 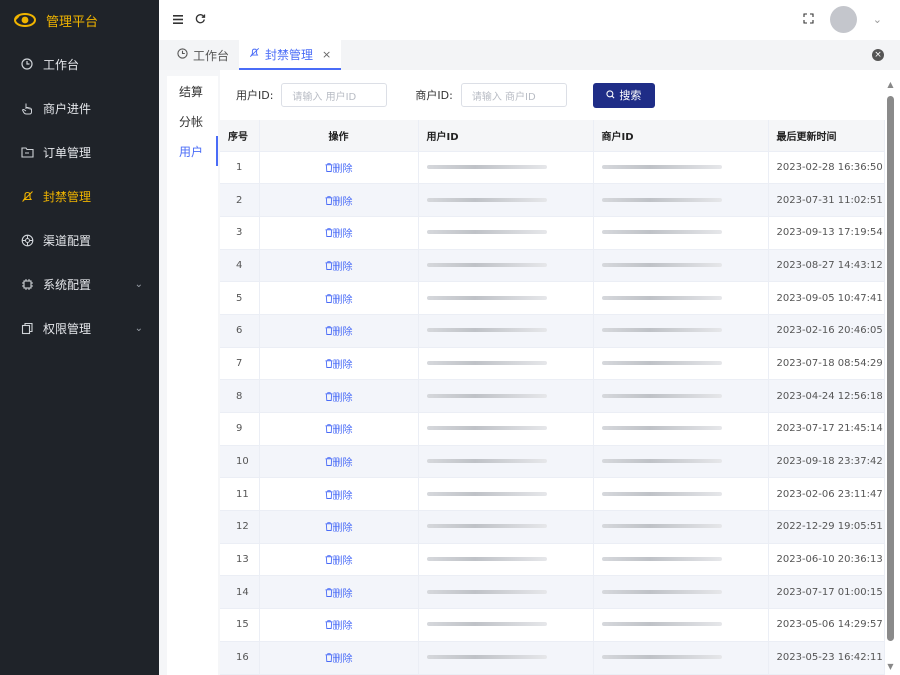 What do you see at coordinates (826, 494) in the screenshot?
I see `row-updated-time: 2023-02-06 23:11:47` at bounding box center [826, 494].